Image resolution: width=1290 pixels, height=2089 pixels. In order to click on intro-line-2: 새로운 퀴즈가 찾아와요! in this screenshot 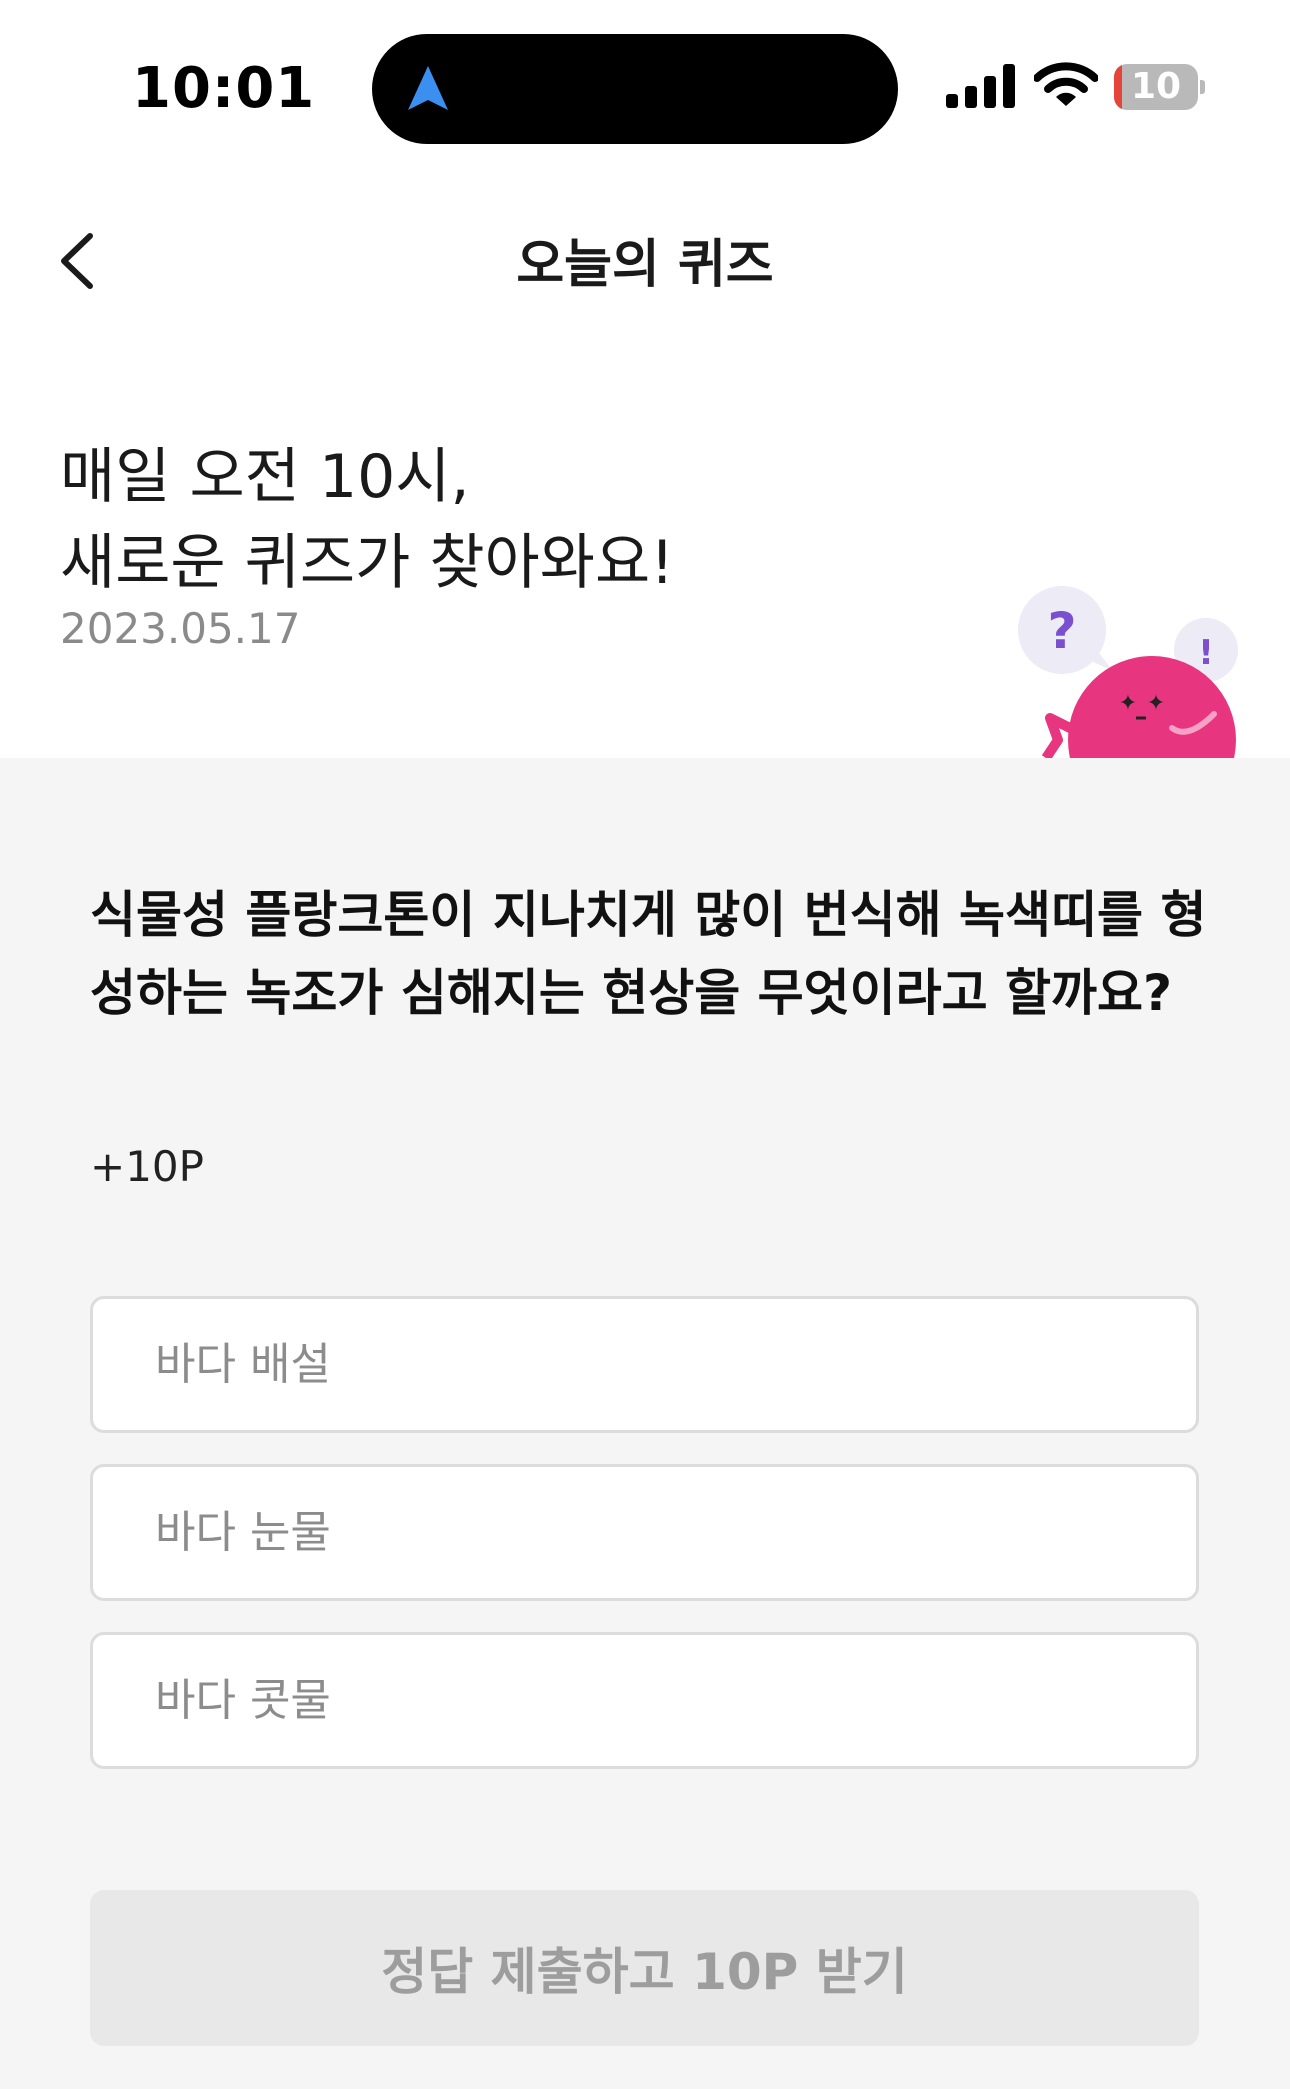, I will do `click(367, 563)`.